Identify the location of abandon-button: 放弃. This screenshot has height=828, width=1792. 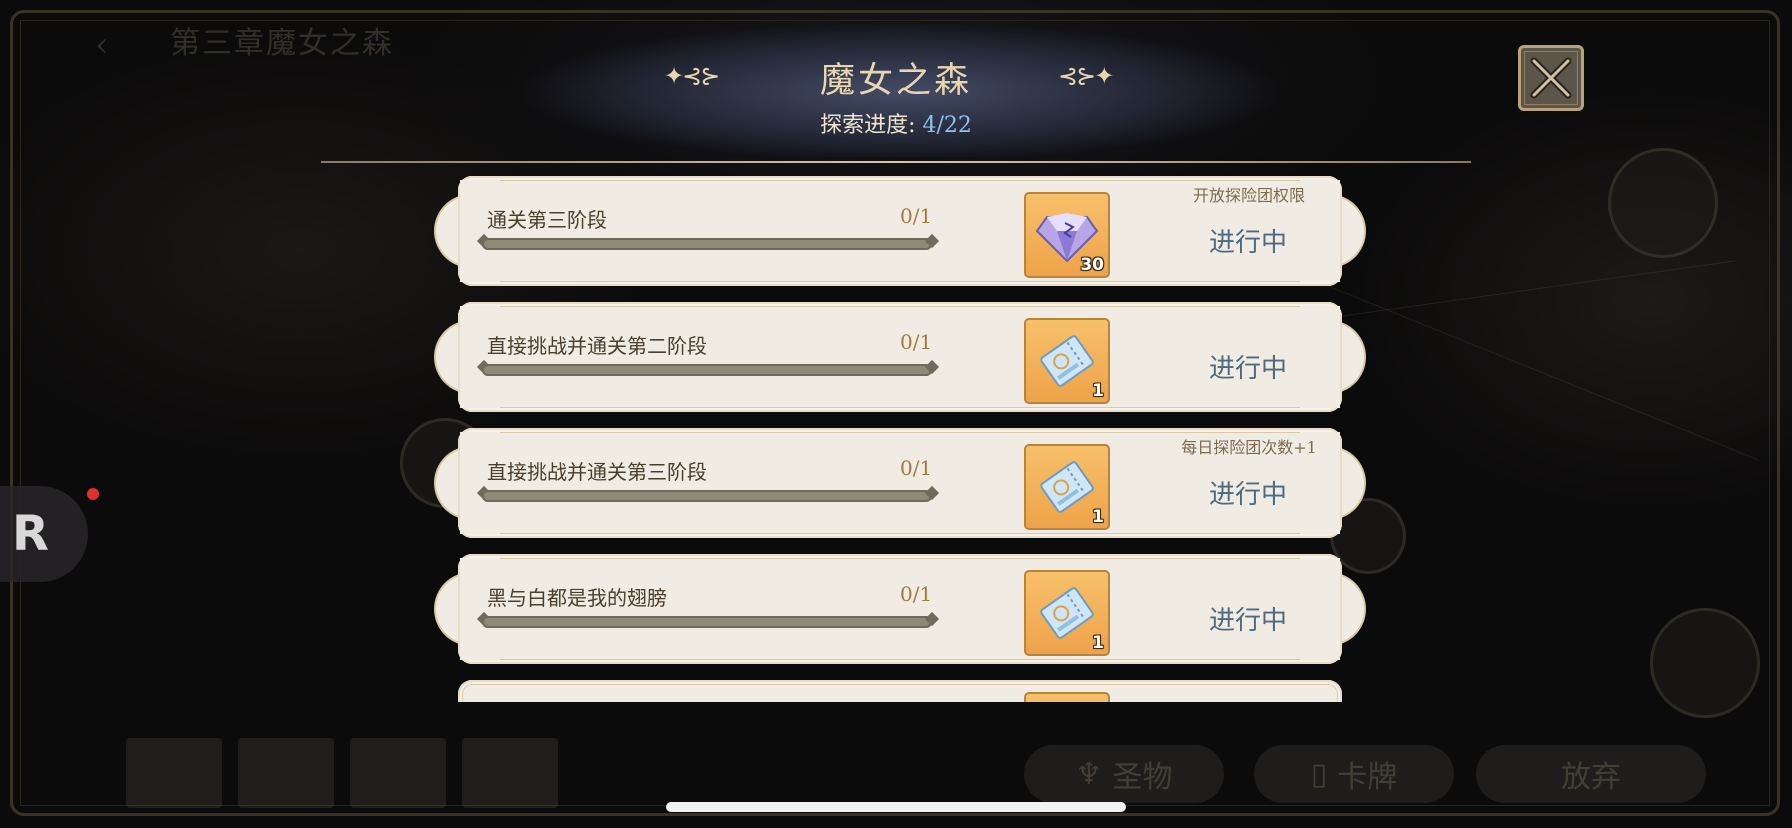
(1591, 774).